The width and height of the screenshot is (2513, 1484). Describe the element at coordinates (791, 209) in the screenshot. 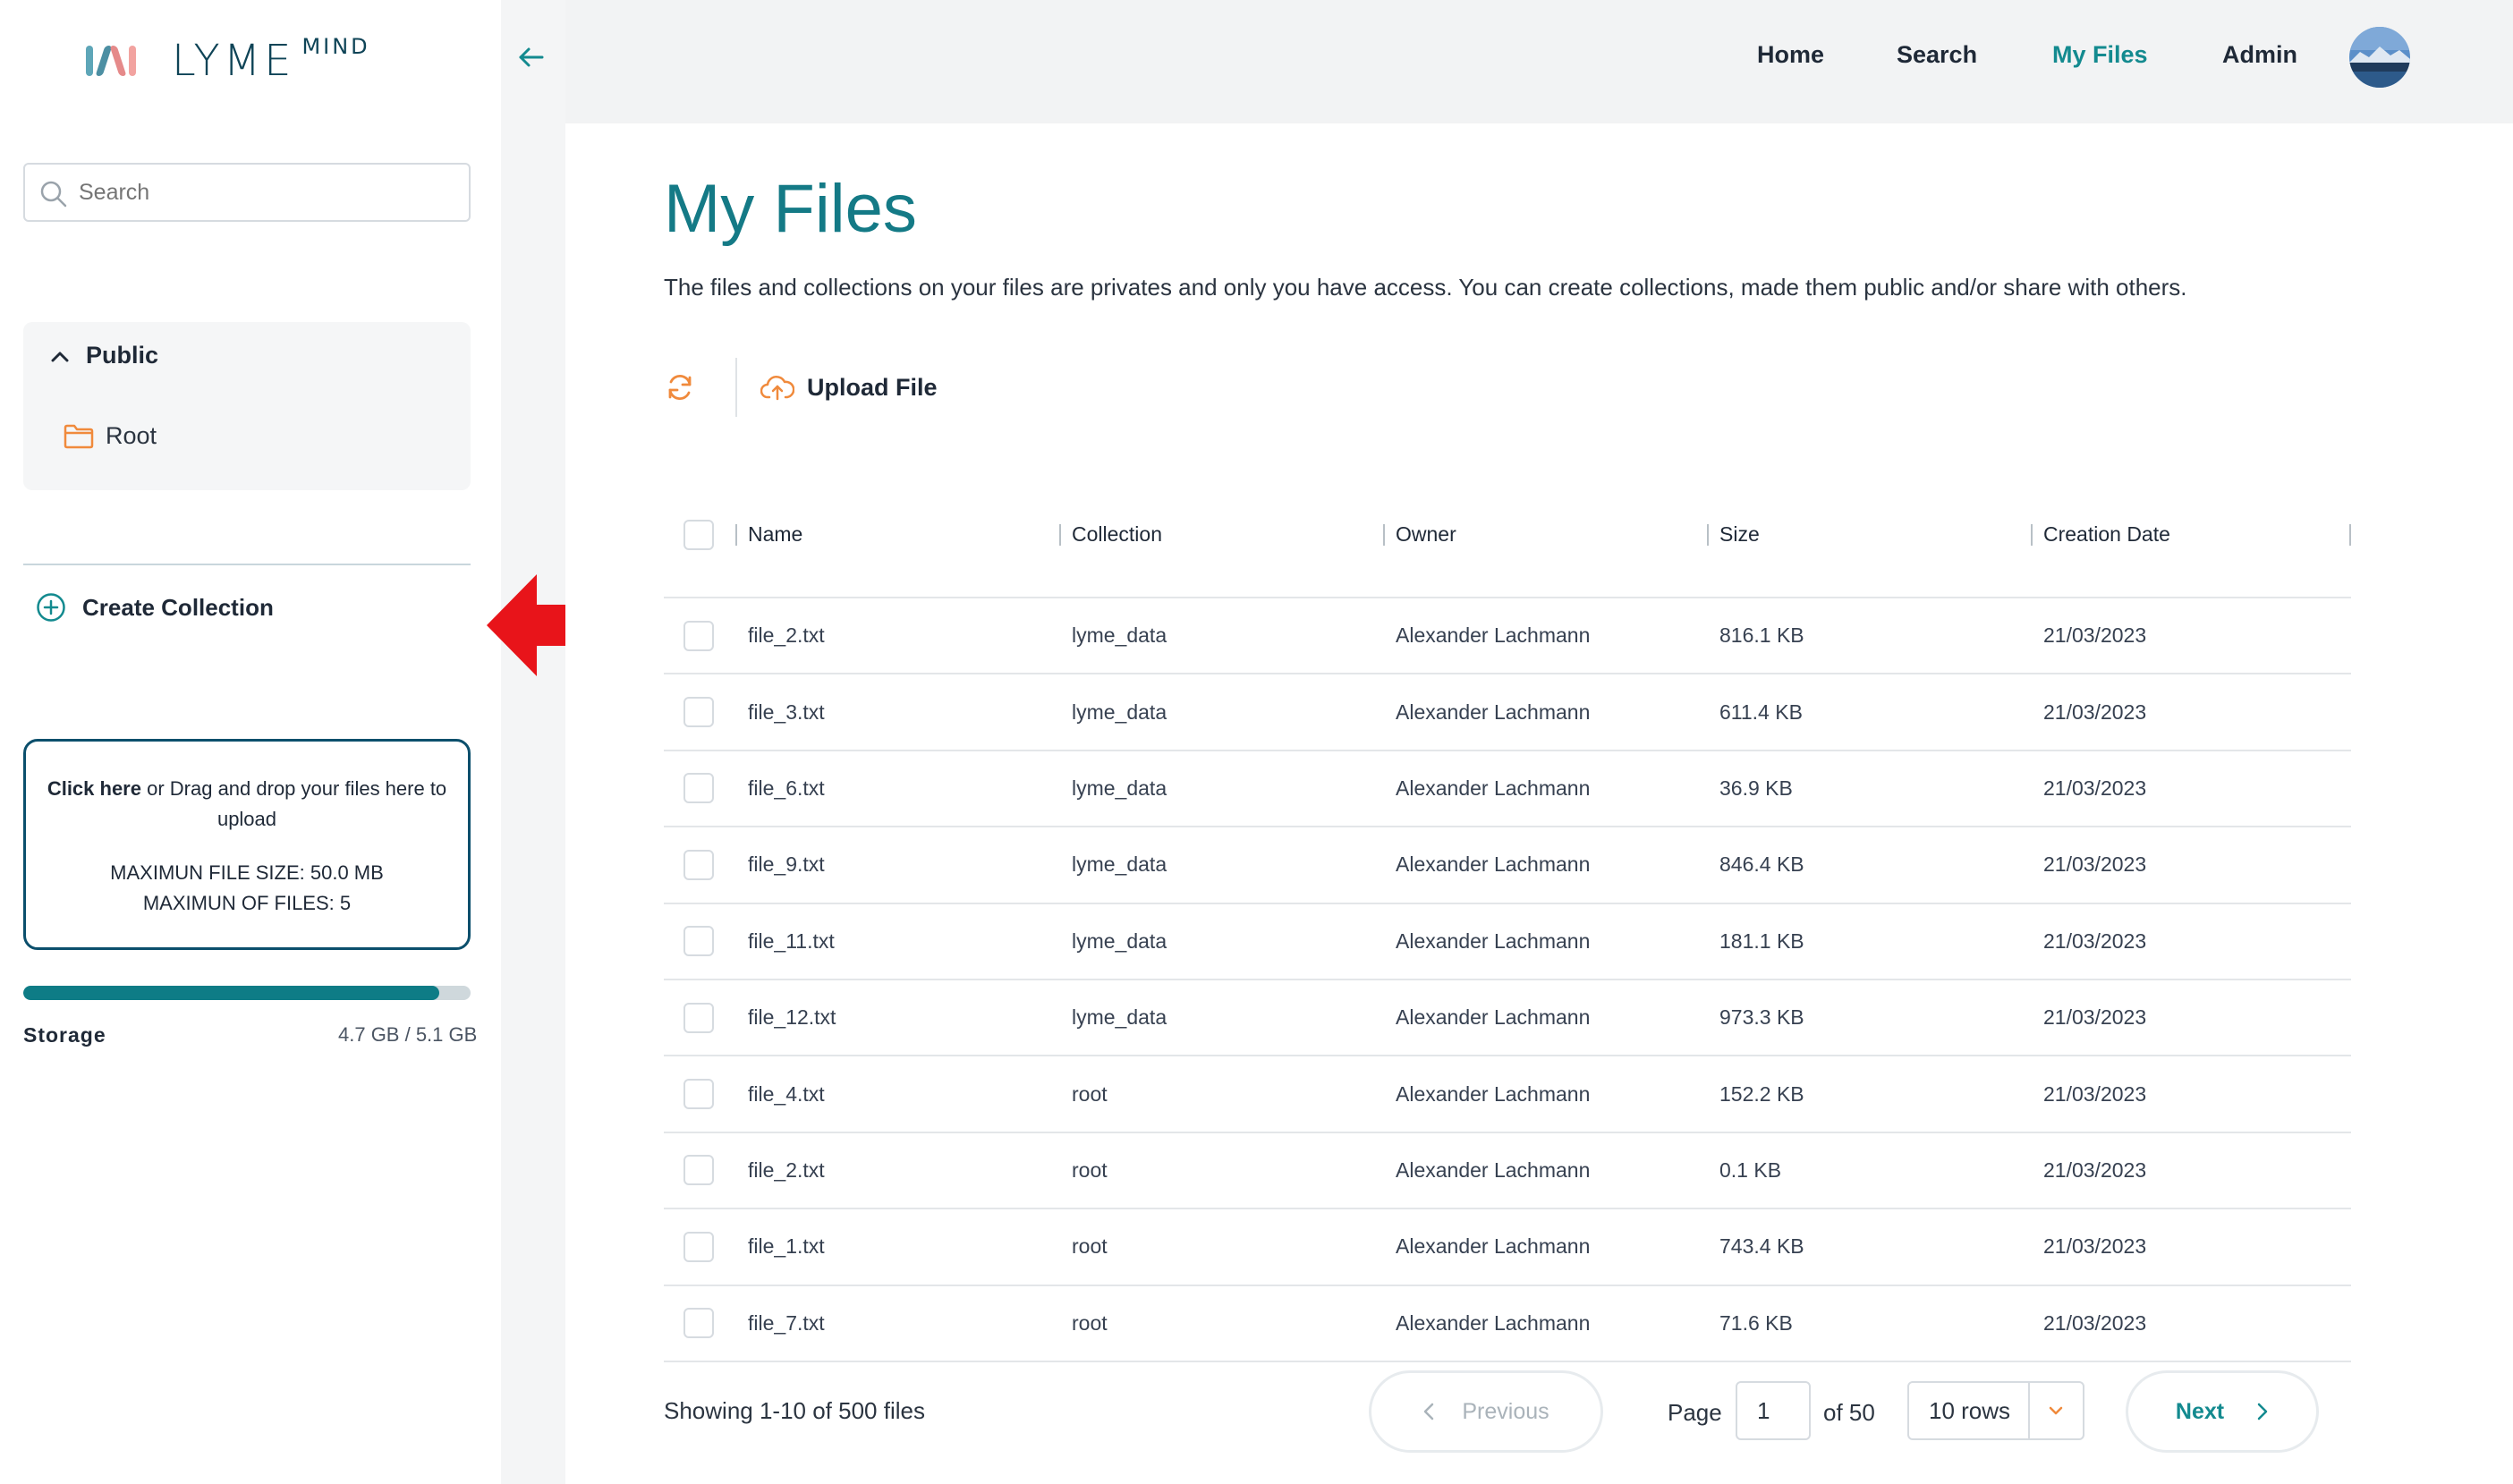

I see `page-title: My Files` at that location.